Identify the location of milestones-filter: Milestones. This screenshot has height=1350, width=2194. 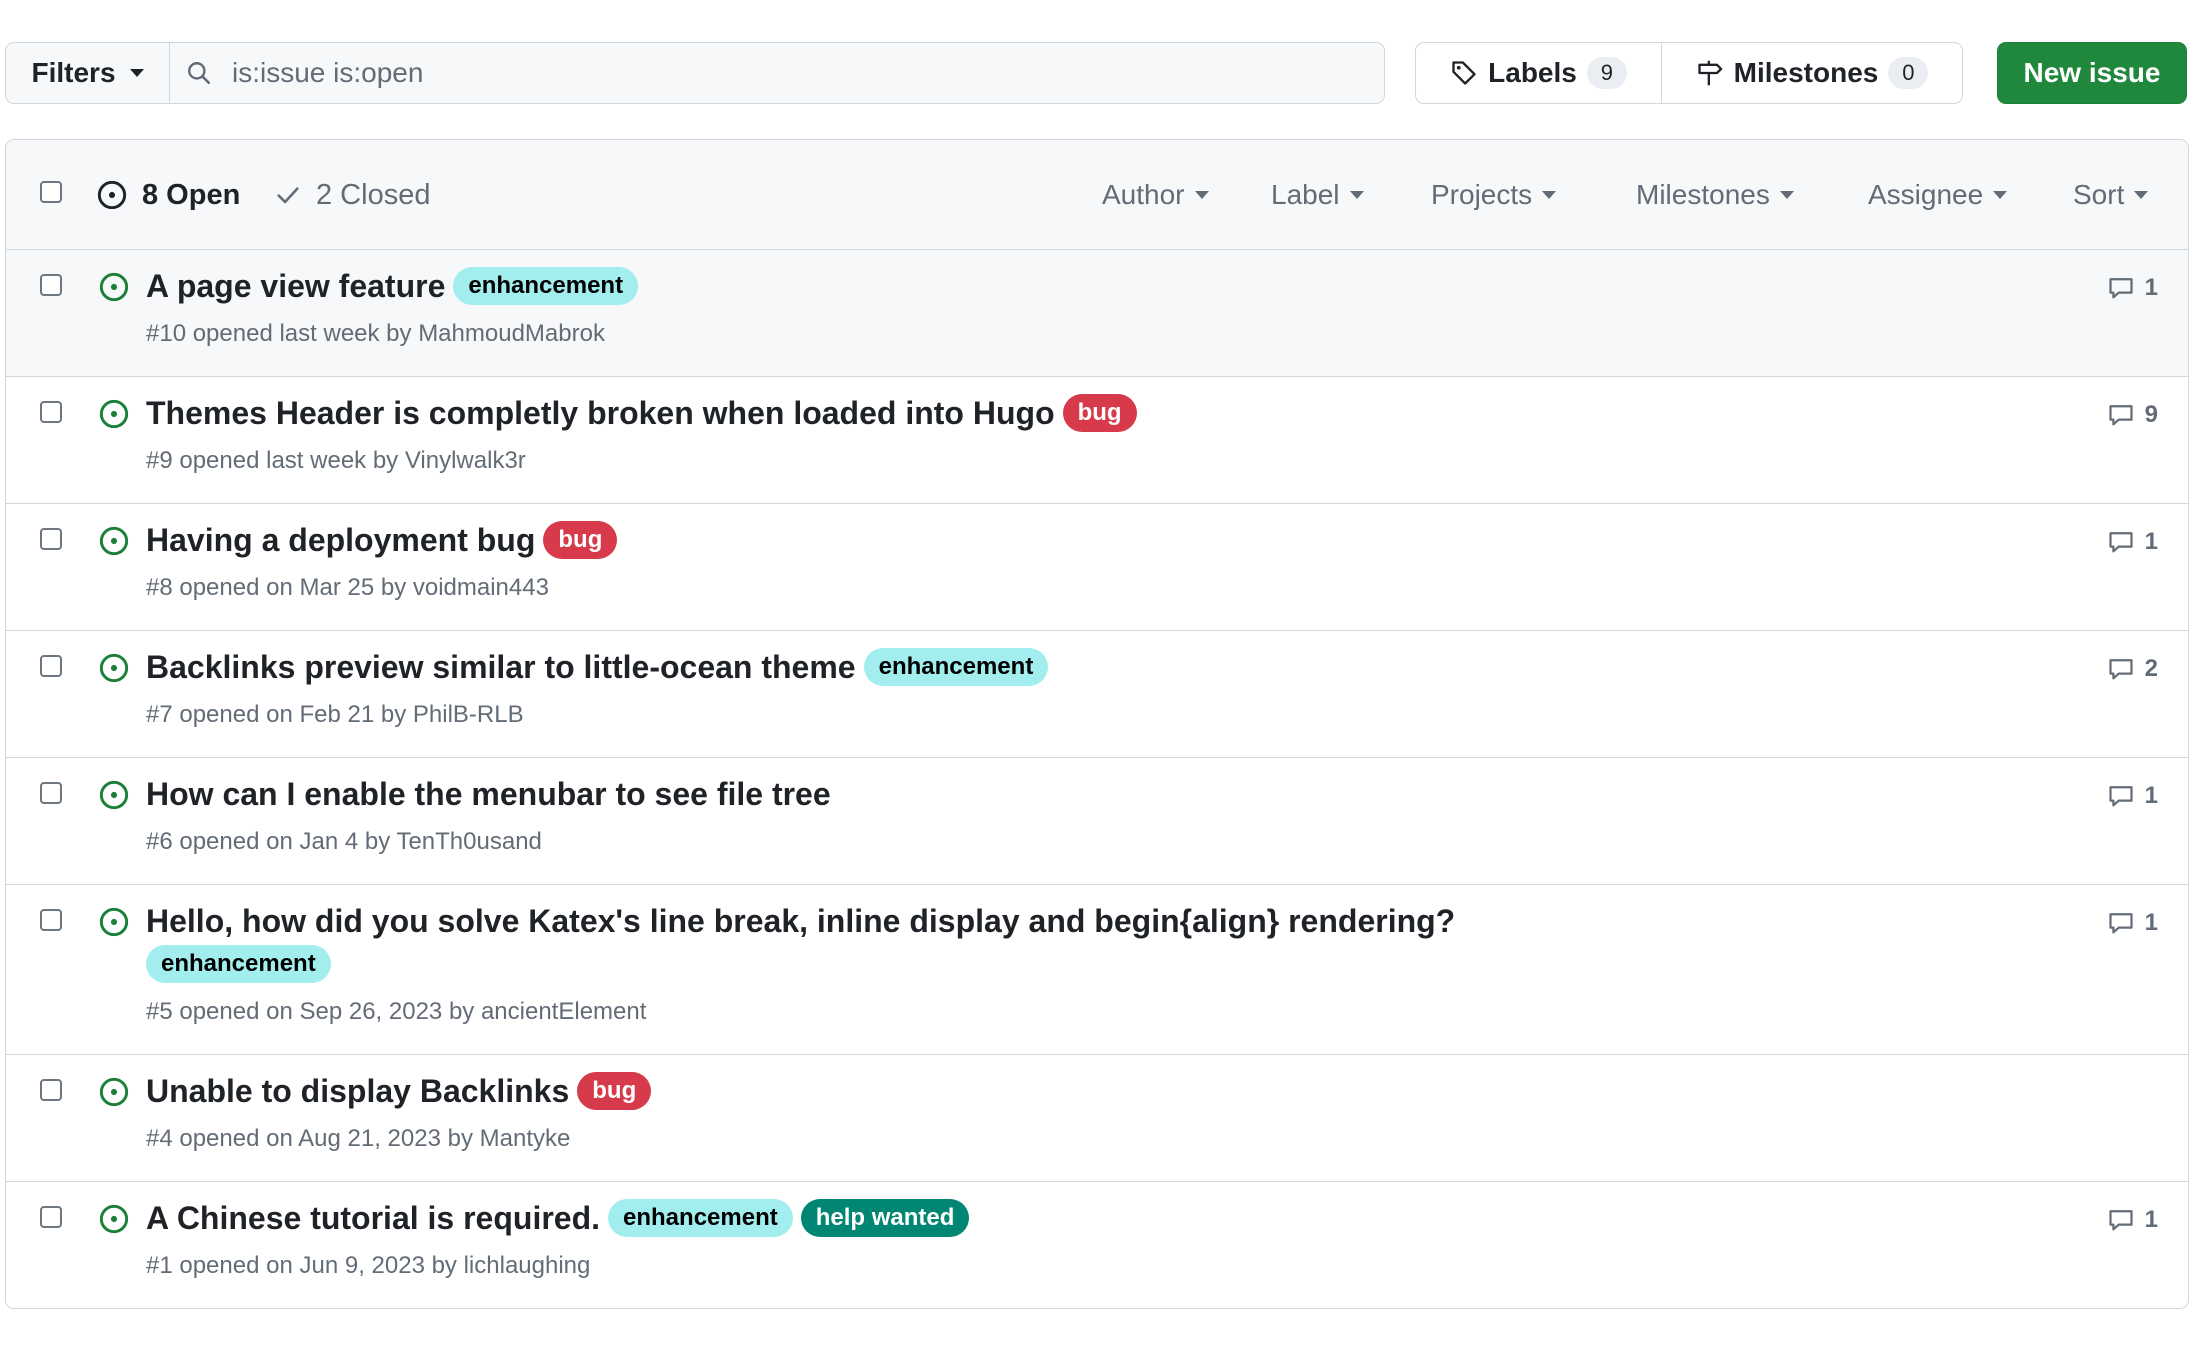
(1715, 195).